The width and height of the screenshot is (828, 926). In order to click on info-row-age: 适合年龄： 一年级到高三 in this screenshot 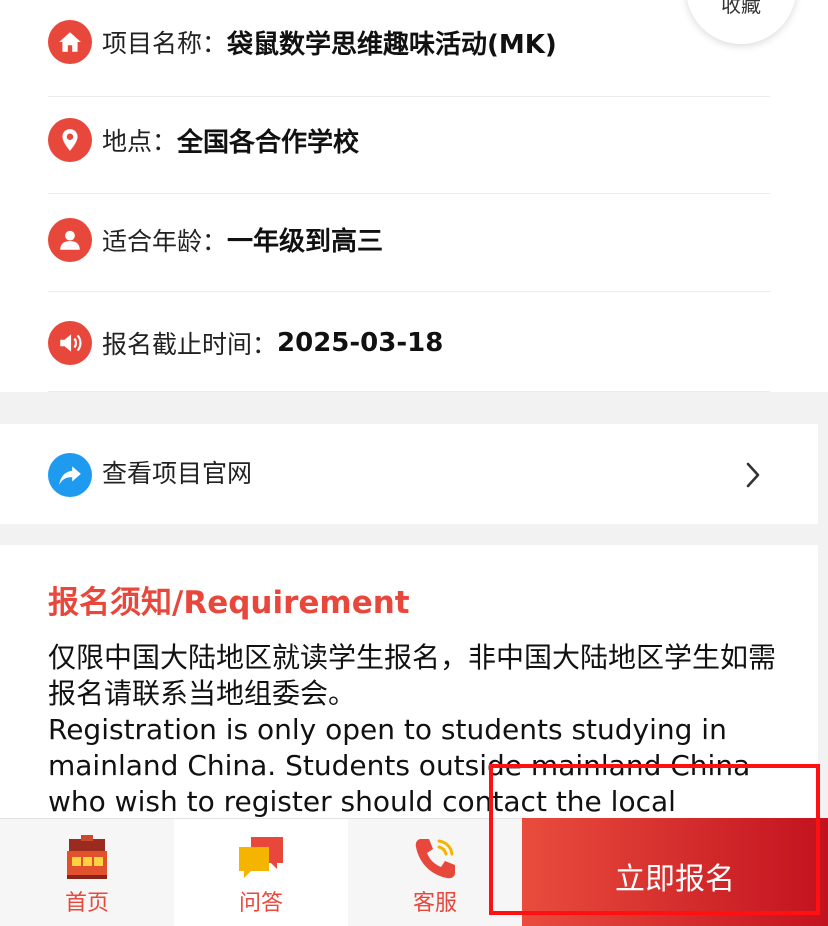, I will do `click(409, 243)`.